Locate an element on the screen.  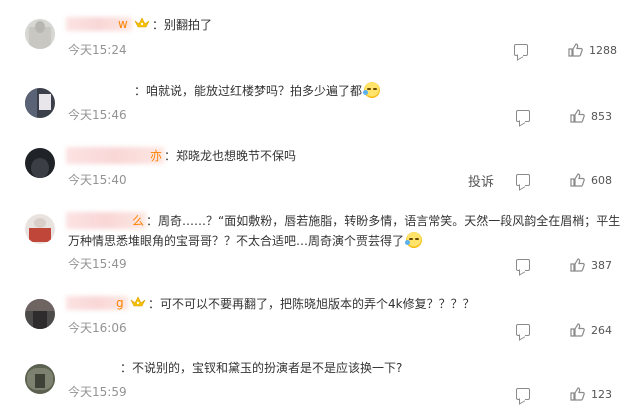
comment-time: 今天15:46 is located at coordinates (97, 115).